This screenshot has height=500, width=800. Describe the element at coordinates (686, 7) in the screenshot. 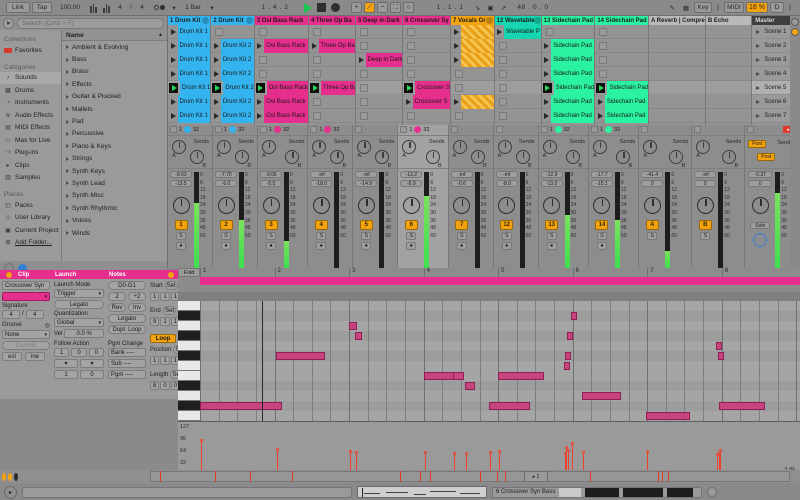

I see `grid-icon: ▦` at that location.